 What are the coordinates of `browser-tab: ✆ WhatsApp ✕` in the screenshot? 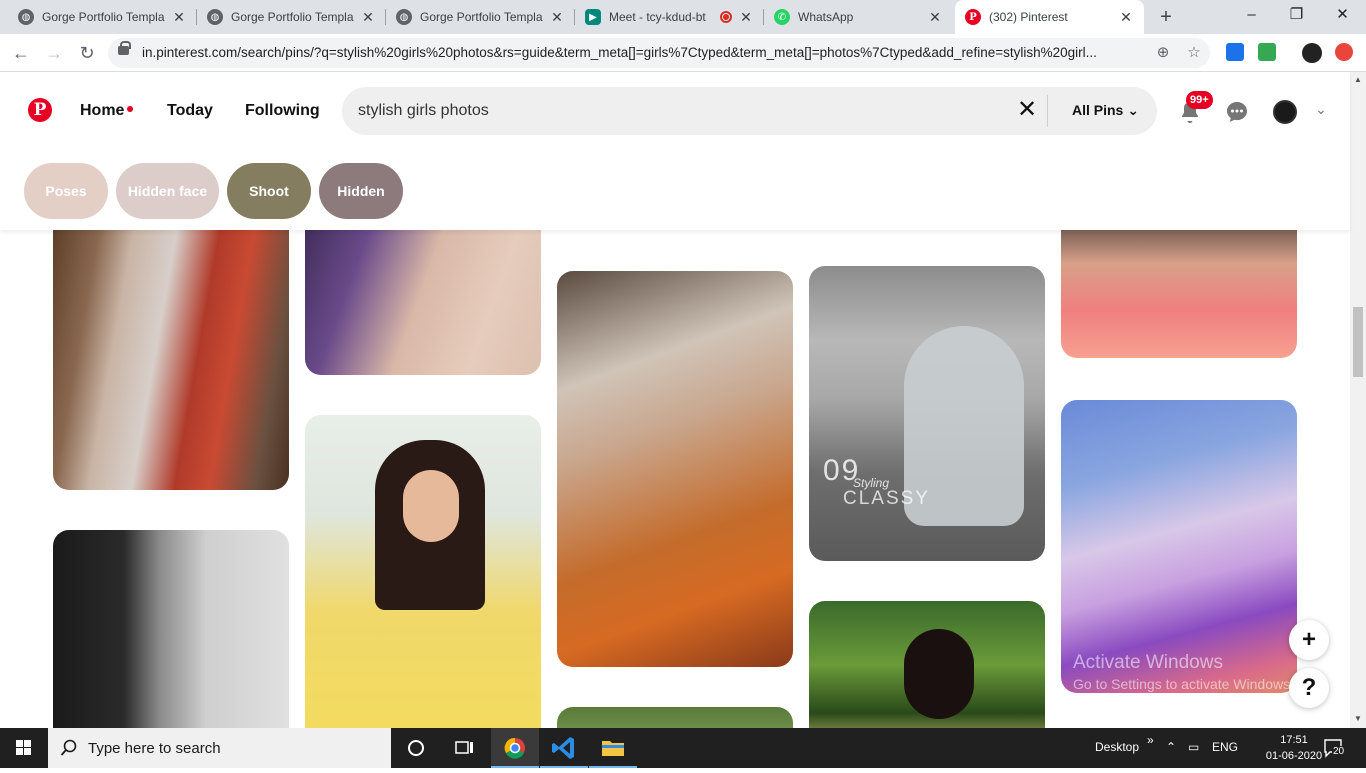 It's located at (858, 17).